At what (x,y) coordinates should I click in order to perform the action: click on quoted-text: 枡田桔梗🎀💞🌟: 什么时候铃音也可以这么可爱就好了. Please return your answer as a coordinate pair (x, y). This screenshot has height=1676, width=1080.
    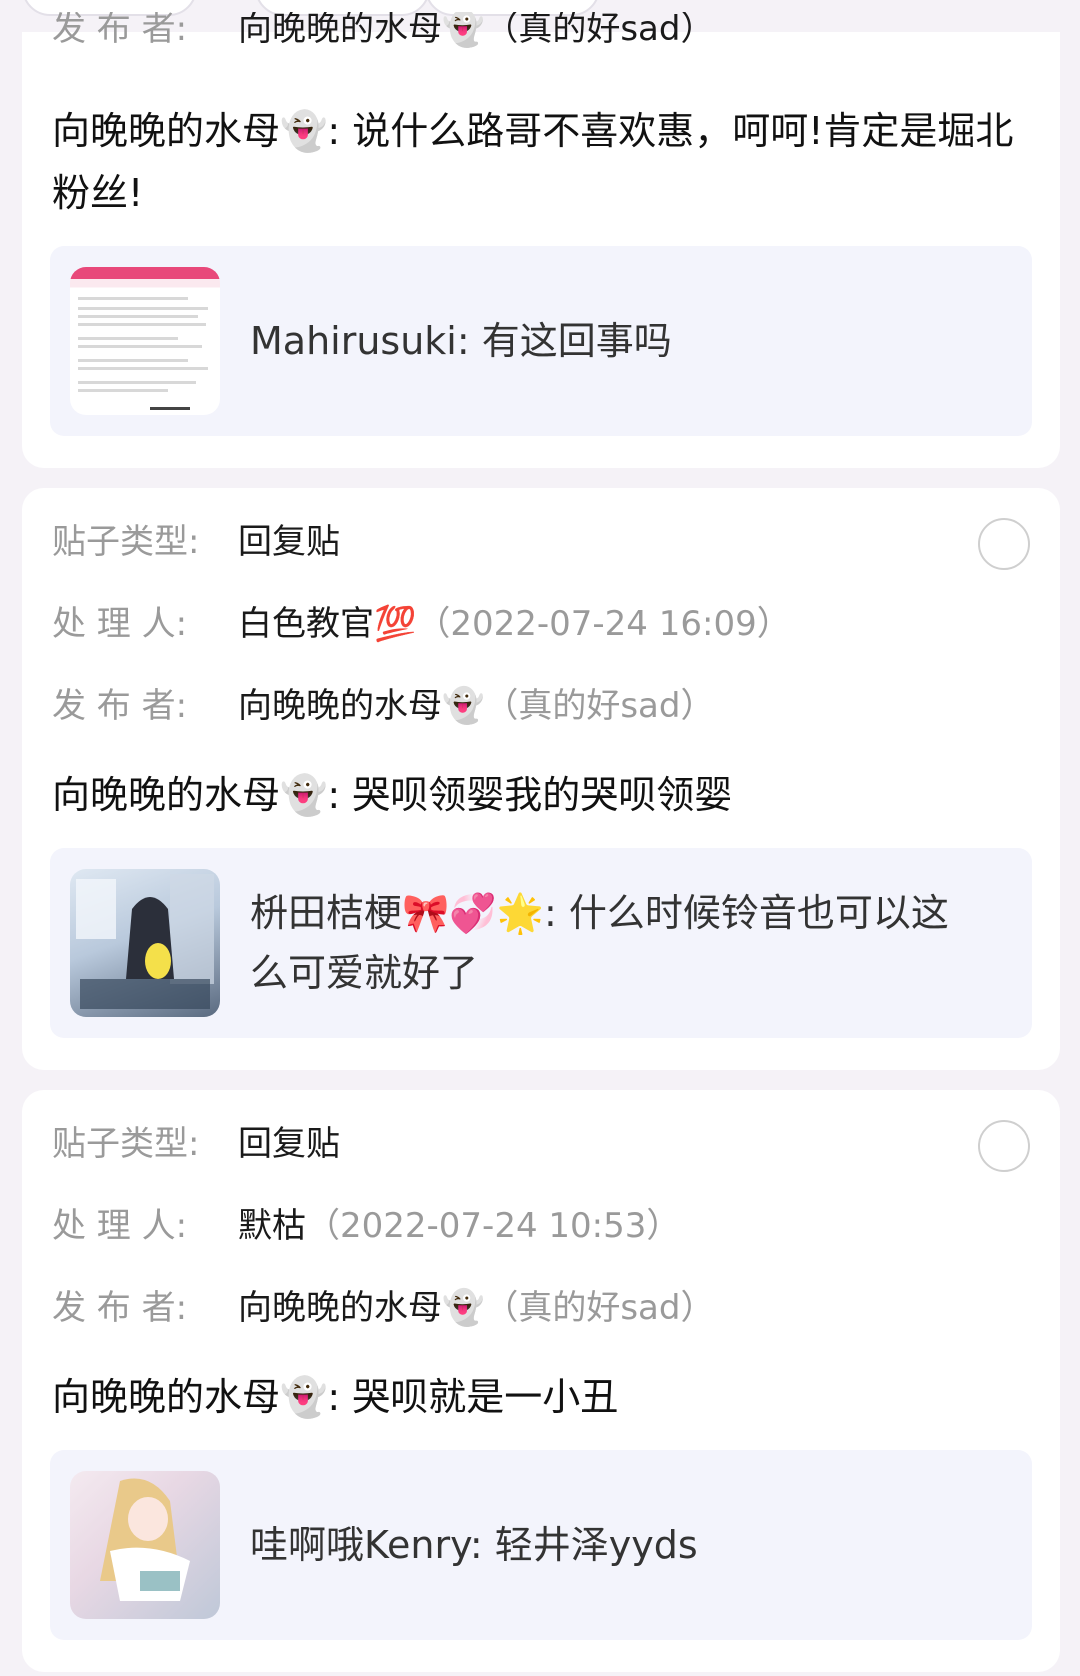
    Looking at the image, I should click on (599, 943).